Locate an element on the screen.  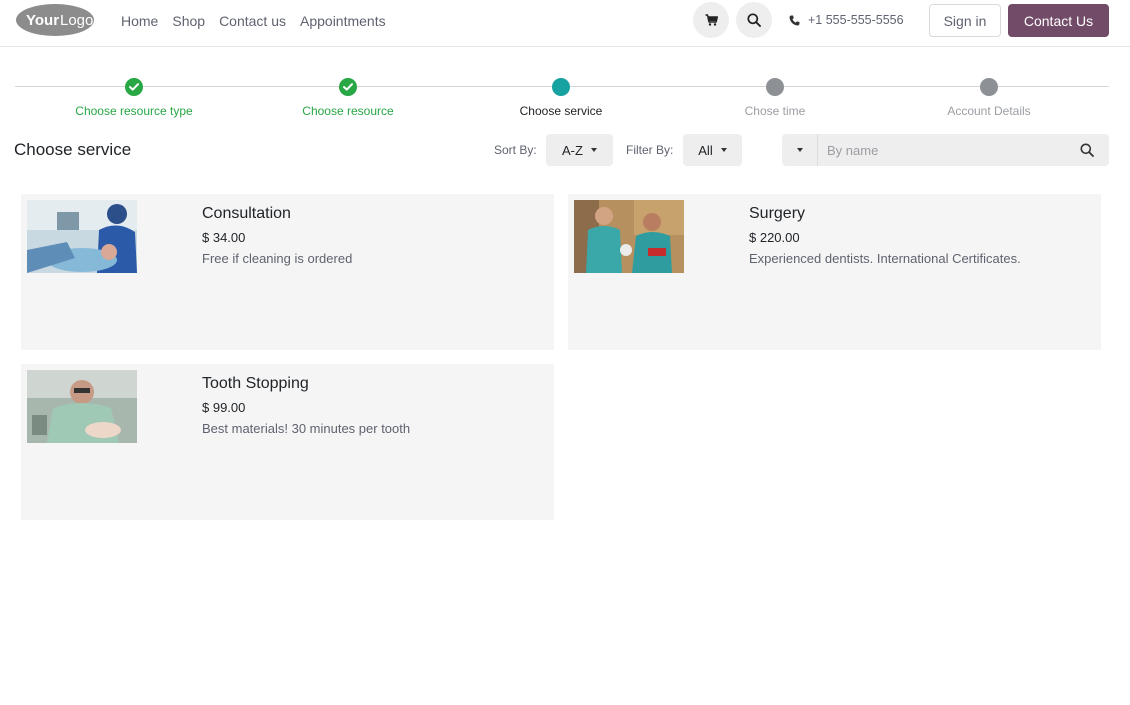
filter-value: All is located at coordinates (705, 150).